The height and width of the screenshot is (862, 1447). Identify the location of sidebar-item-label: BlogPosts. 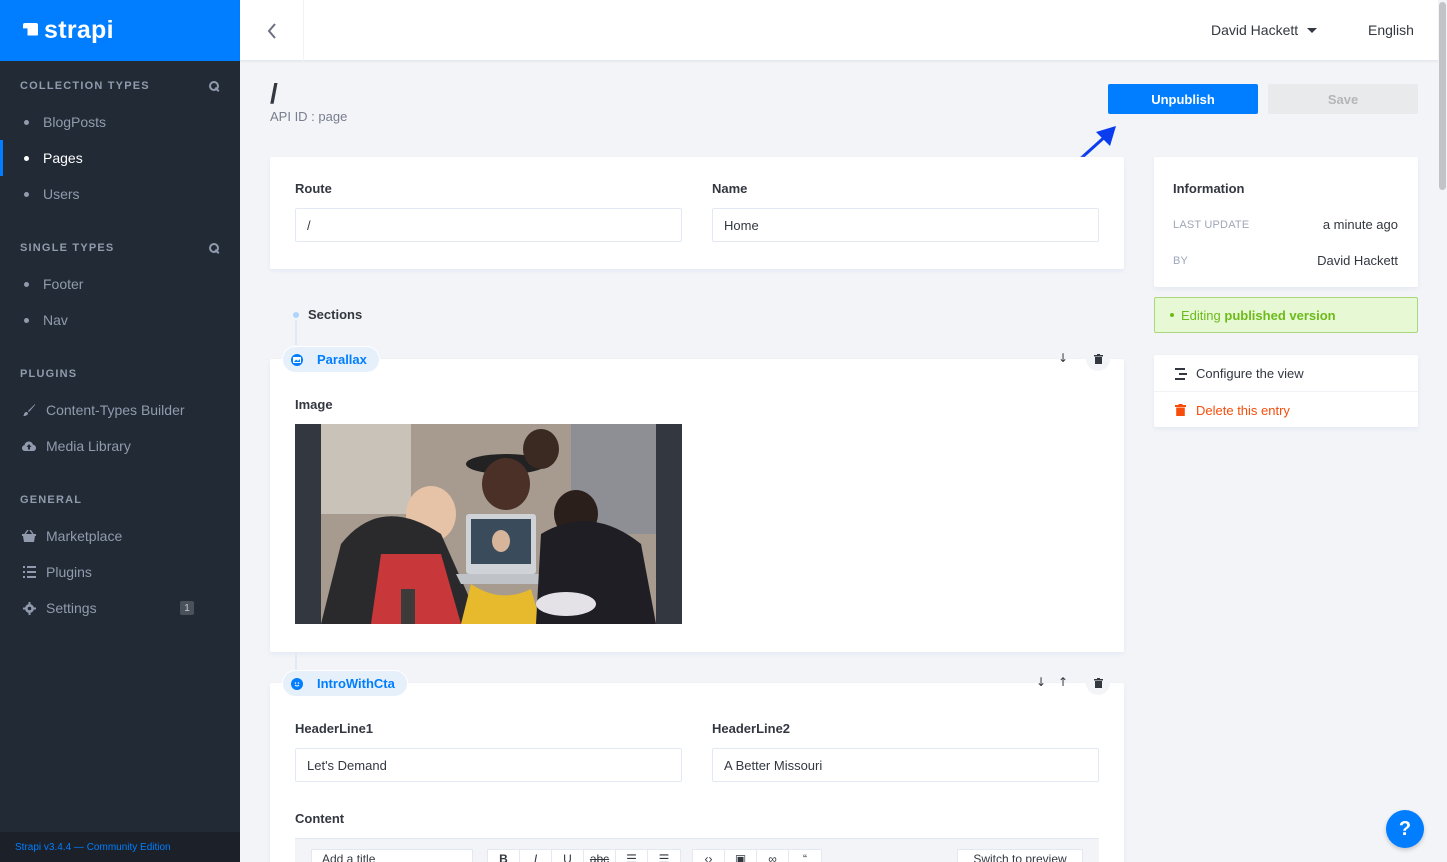
(75, 122).